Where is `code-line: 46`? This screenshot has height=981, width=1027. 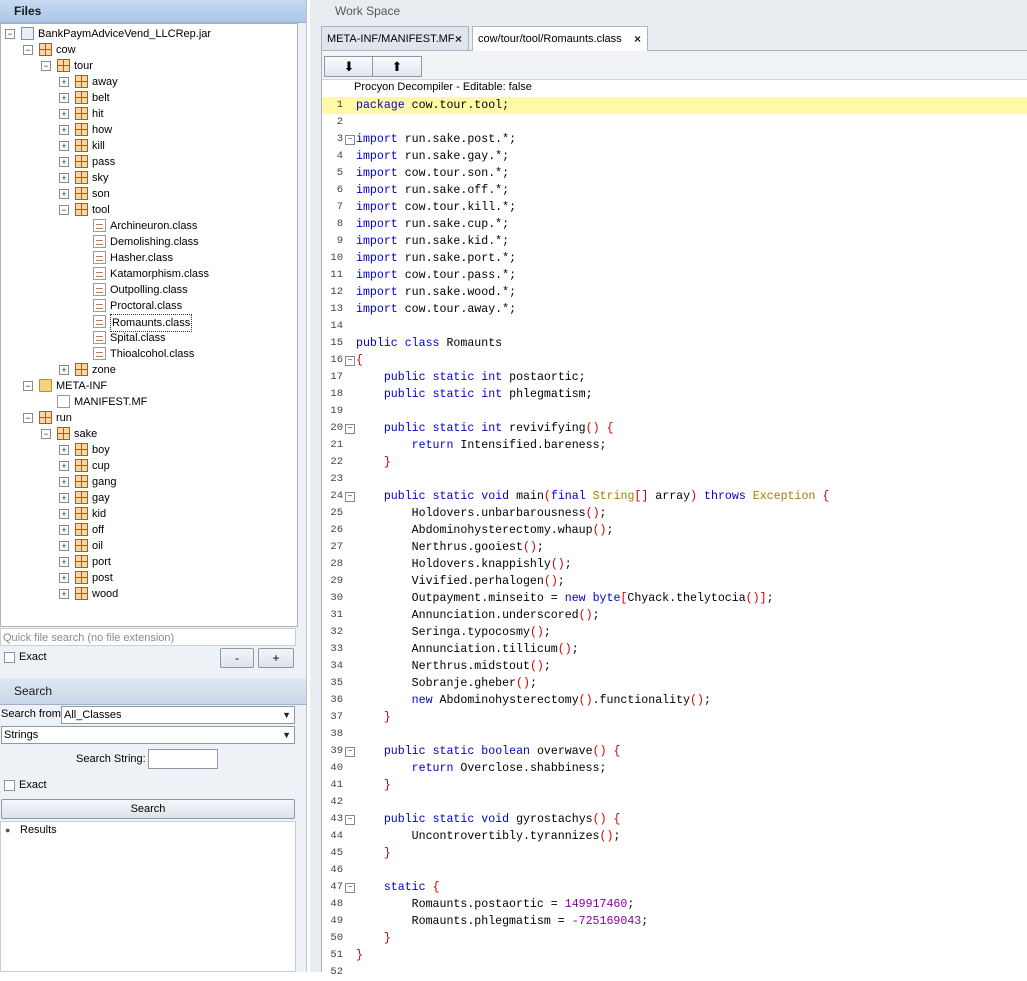
code-line: 46 is located at coordinates (674, 870).